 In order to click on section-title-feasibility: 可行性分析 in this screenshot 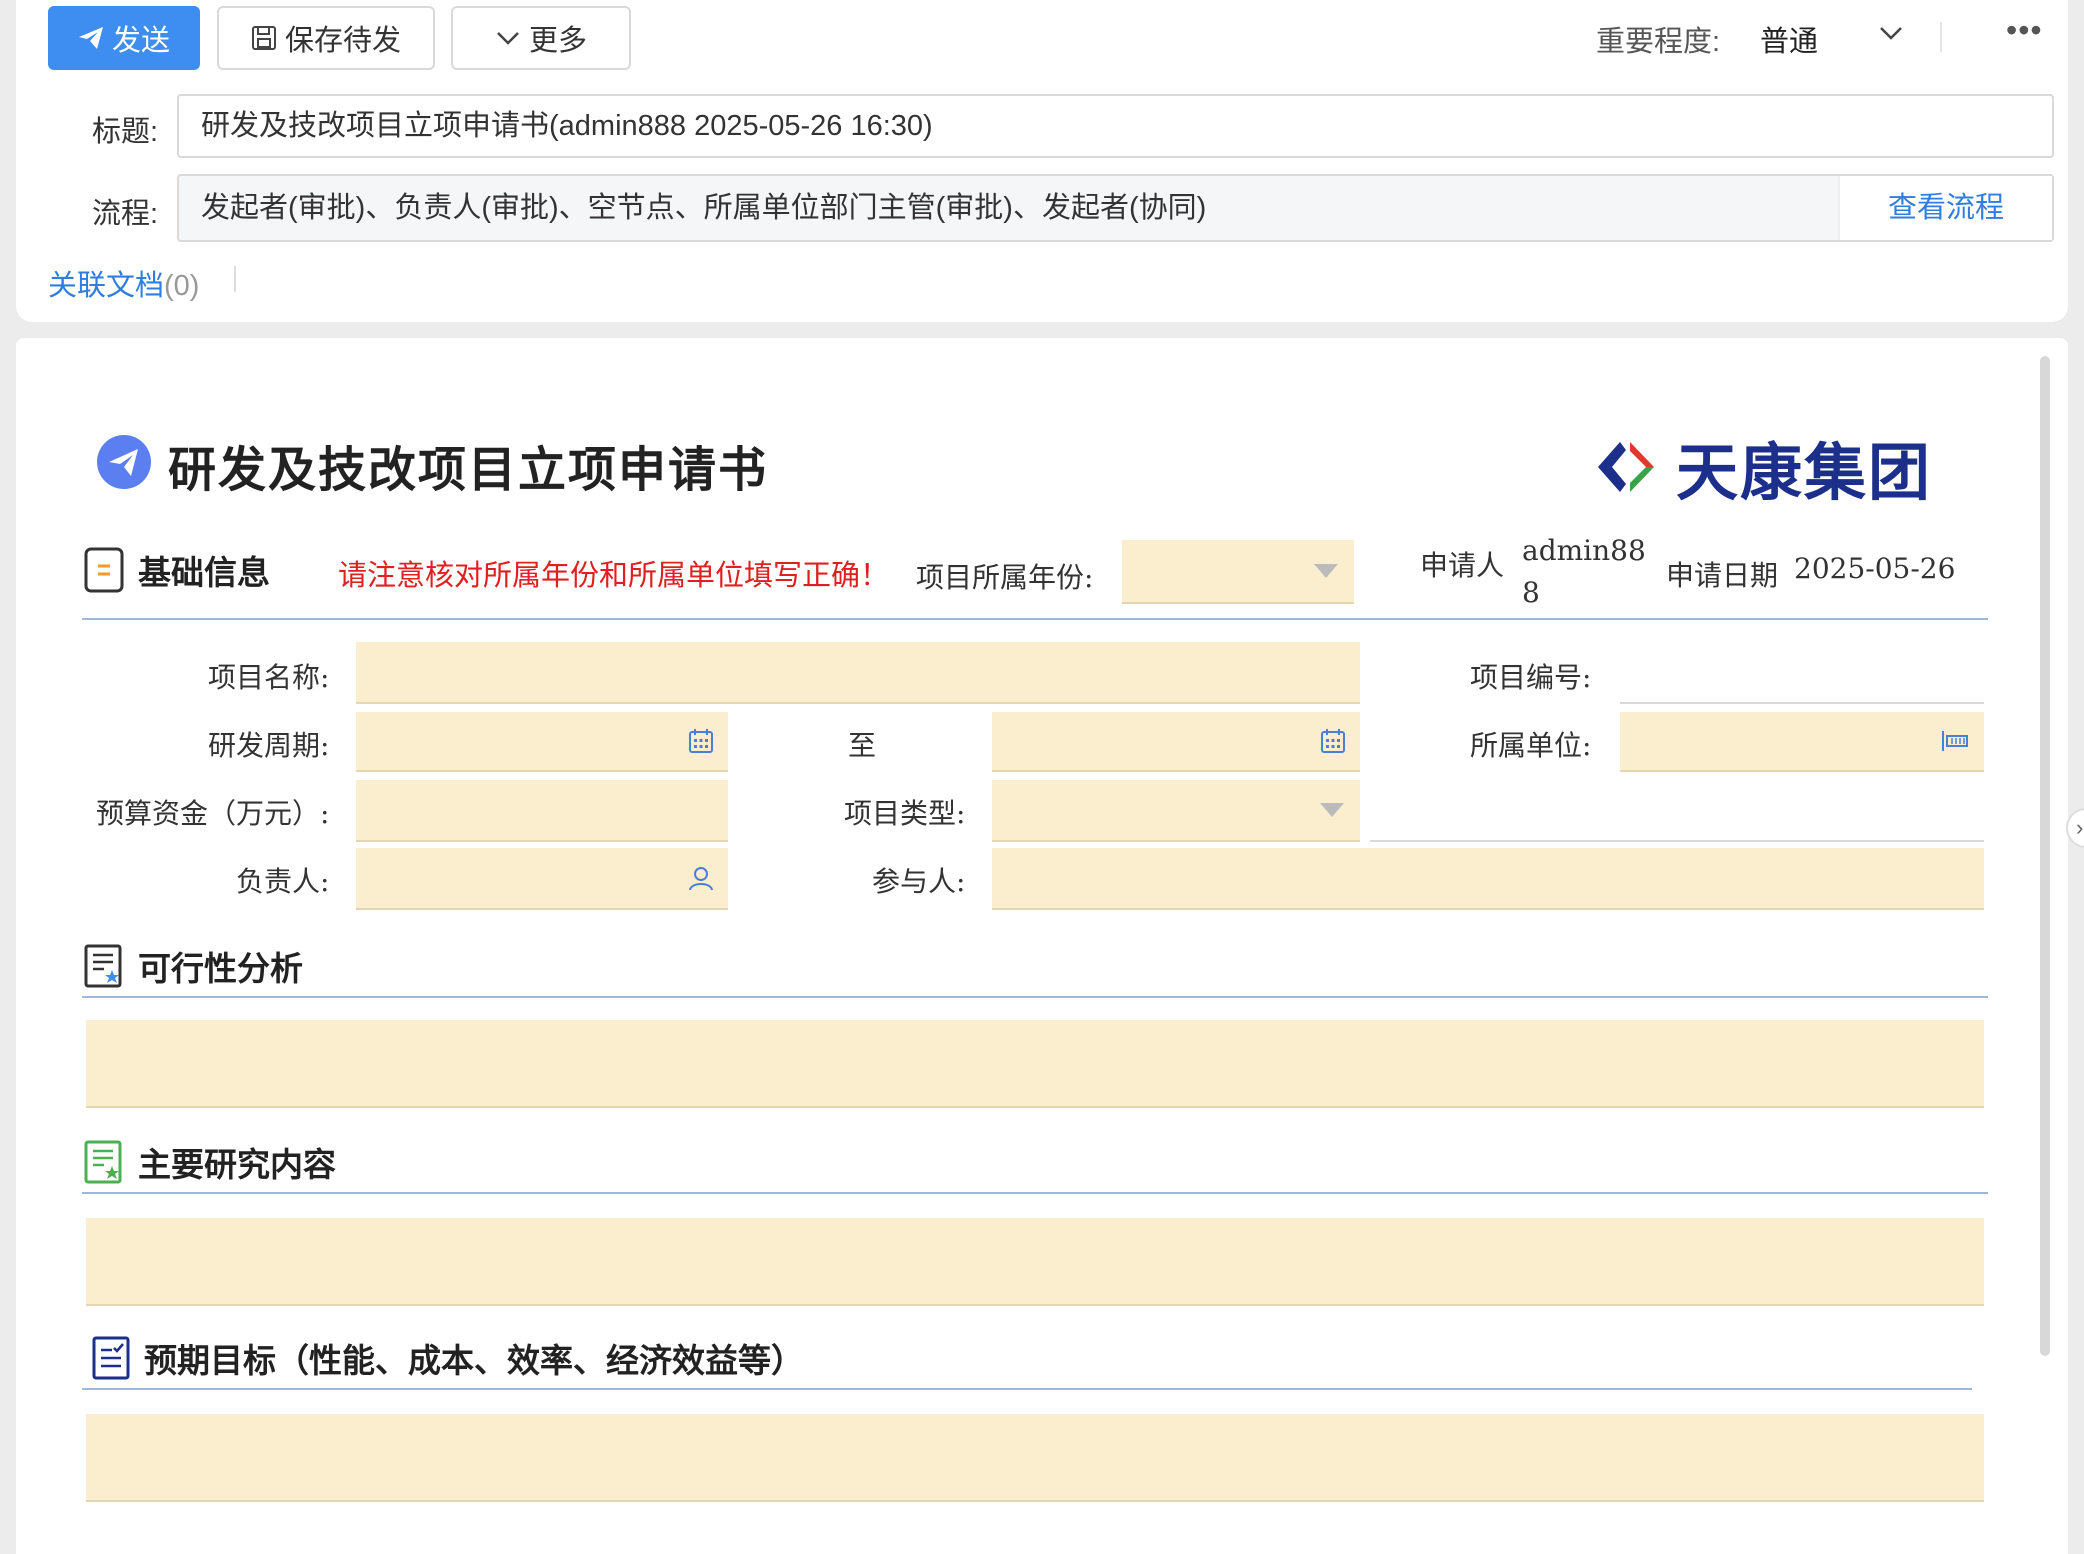, I will do `click(220, 968)`.